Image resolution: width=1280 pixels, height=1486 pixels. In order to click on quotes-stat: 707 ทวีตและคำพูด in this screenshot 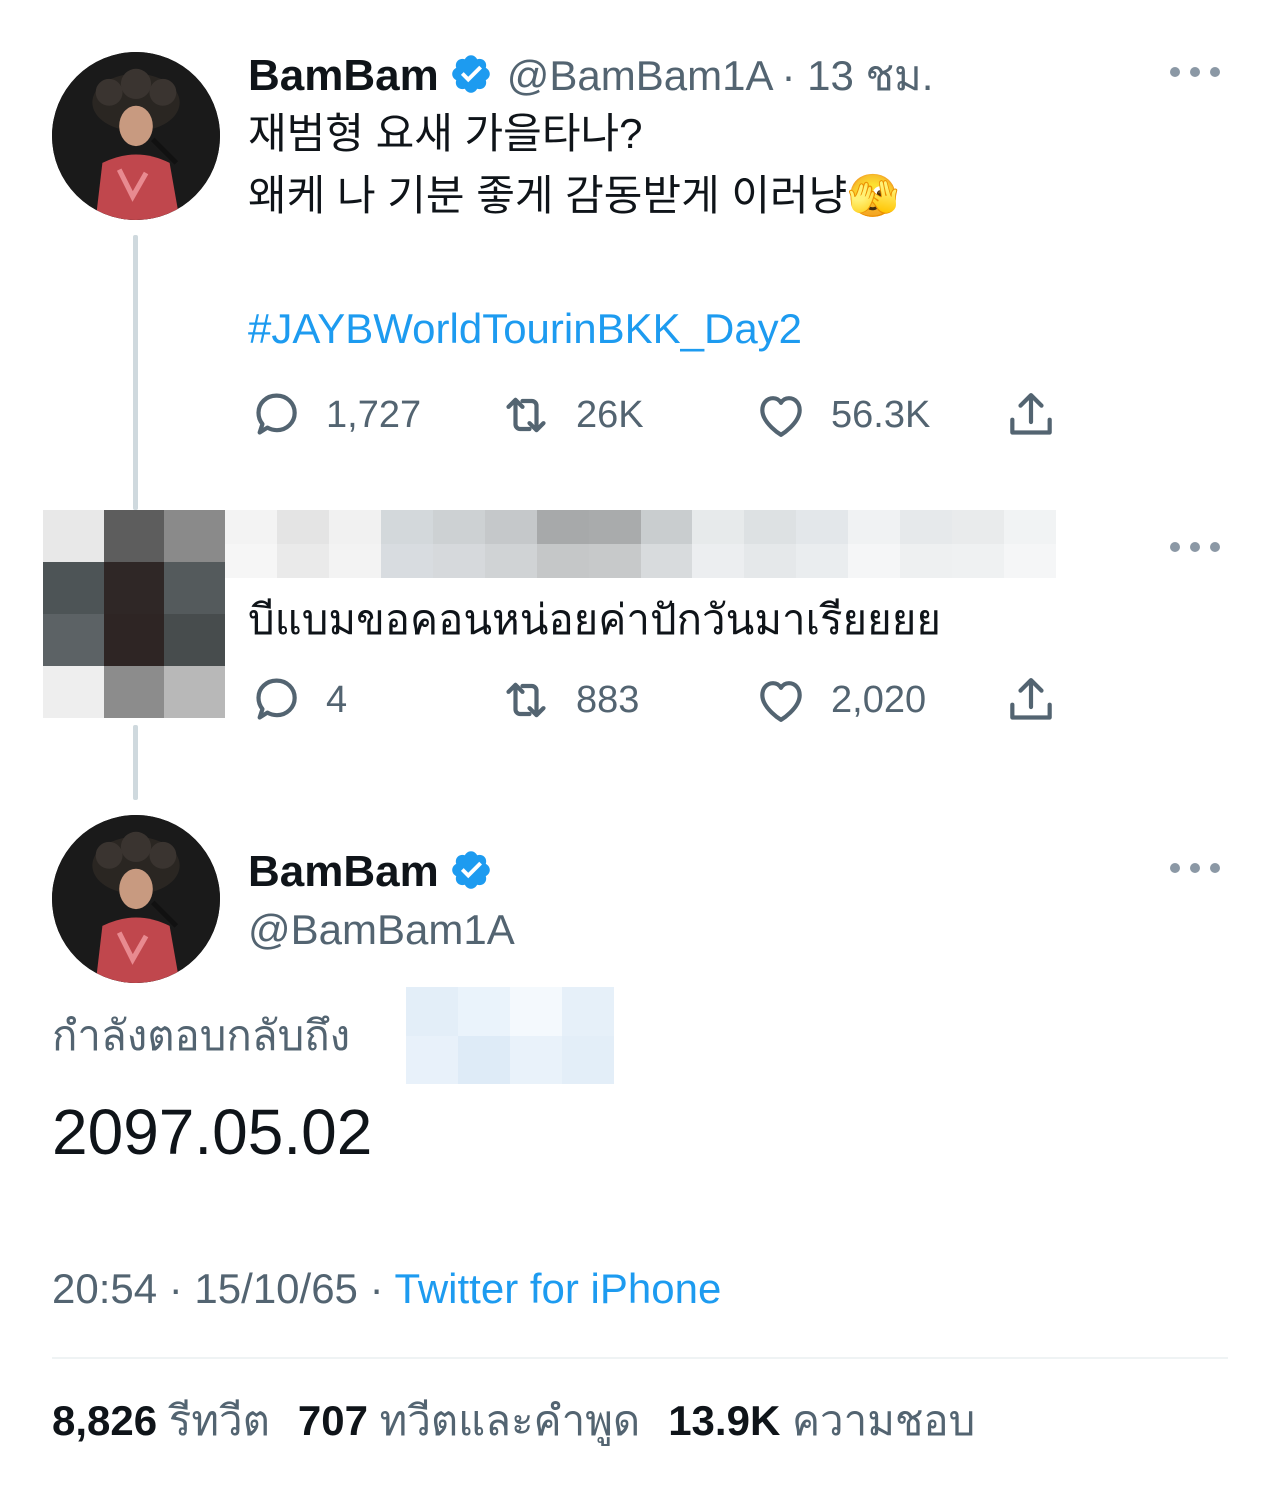, I will do `click(469, 1420)`.